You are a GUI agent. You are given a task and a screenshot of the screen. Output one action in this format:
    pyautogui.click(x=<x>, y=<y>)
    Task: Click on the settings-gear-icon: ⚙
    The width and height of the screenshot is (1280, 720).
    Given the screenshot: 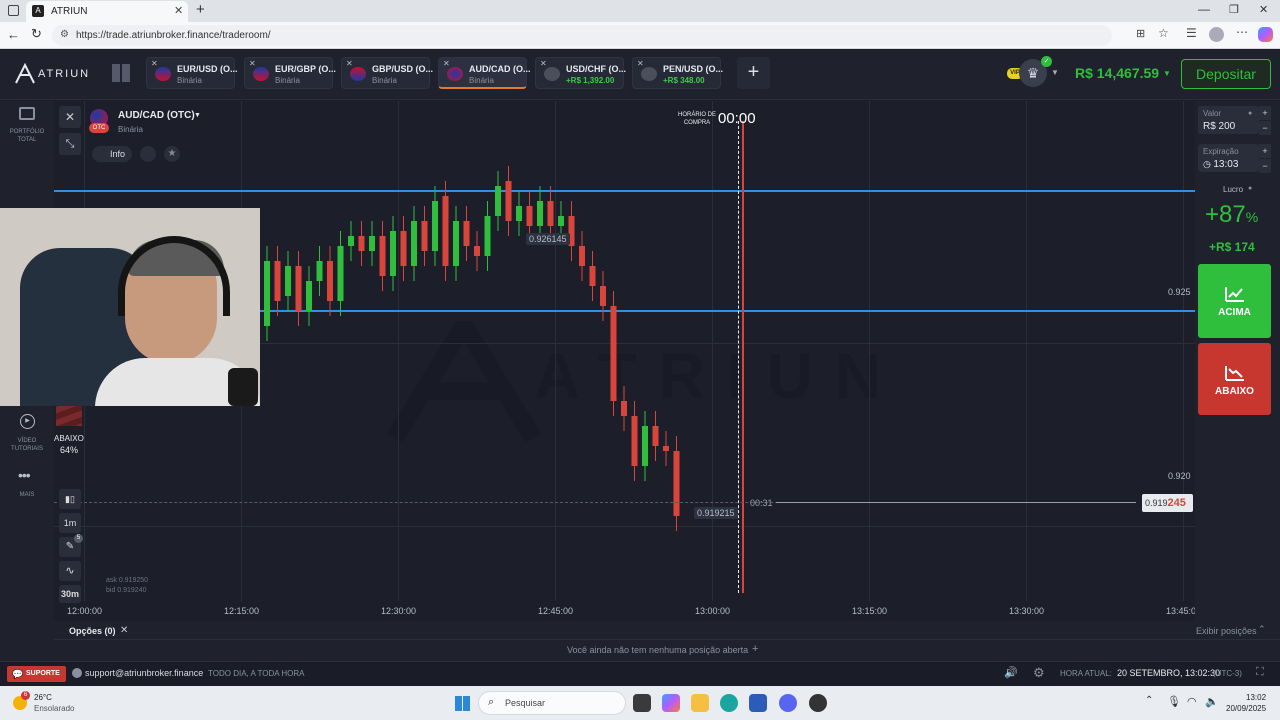 What is the action you would take?
    pyautogui.click(x=1039, y=673)
    